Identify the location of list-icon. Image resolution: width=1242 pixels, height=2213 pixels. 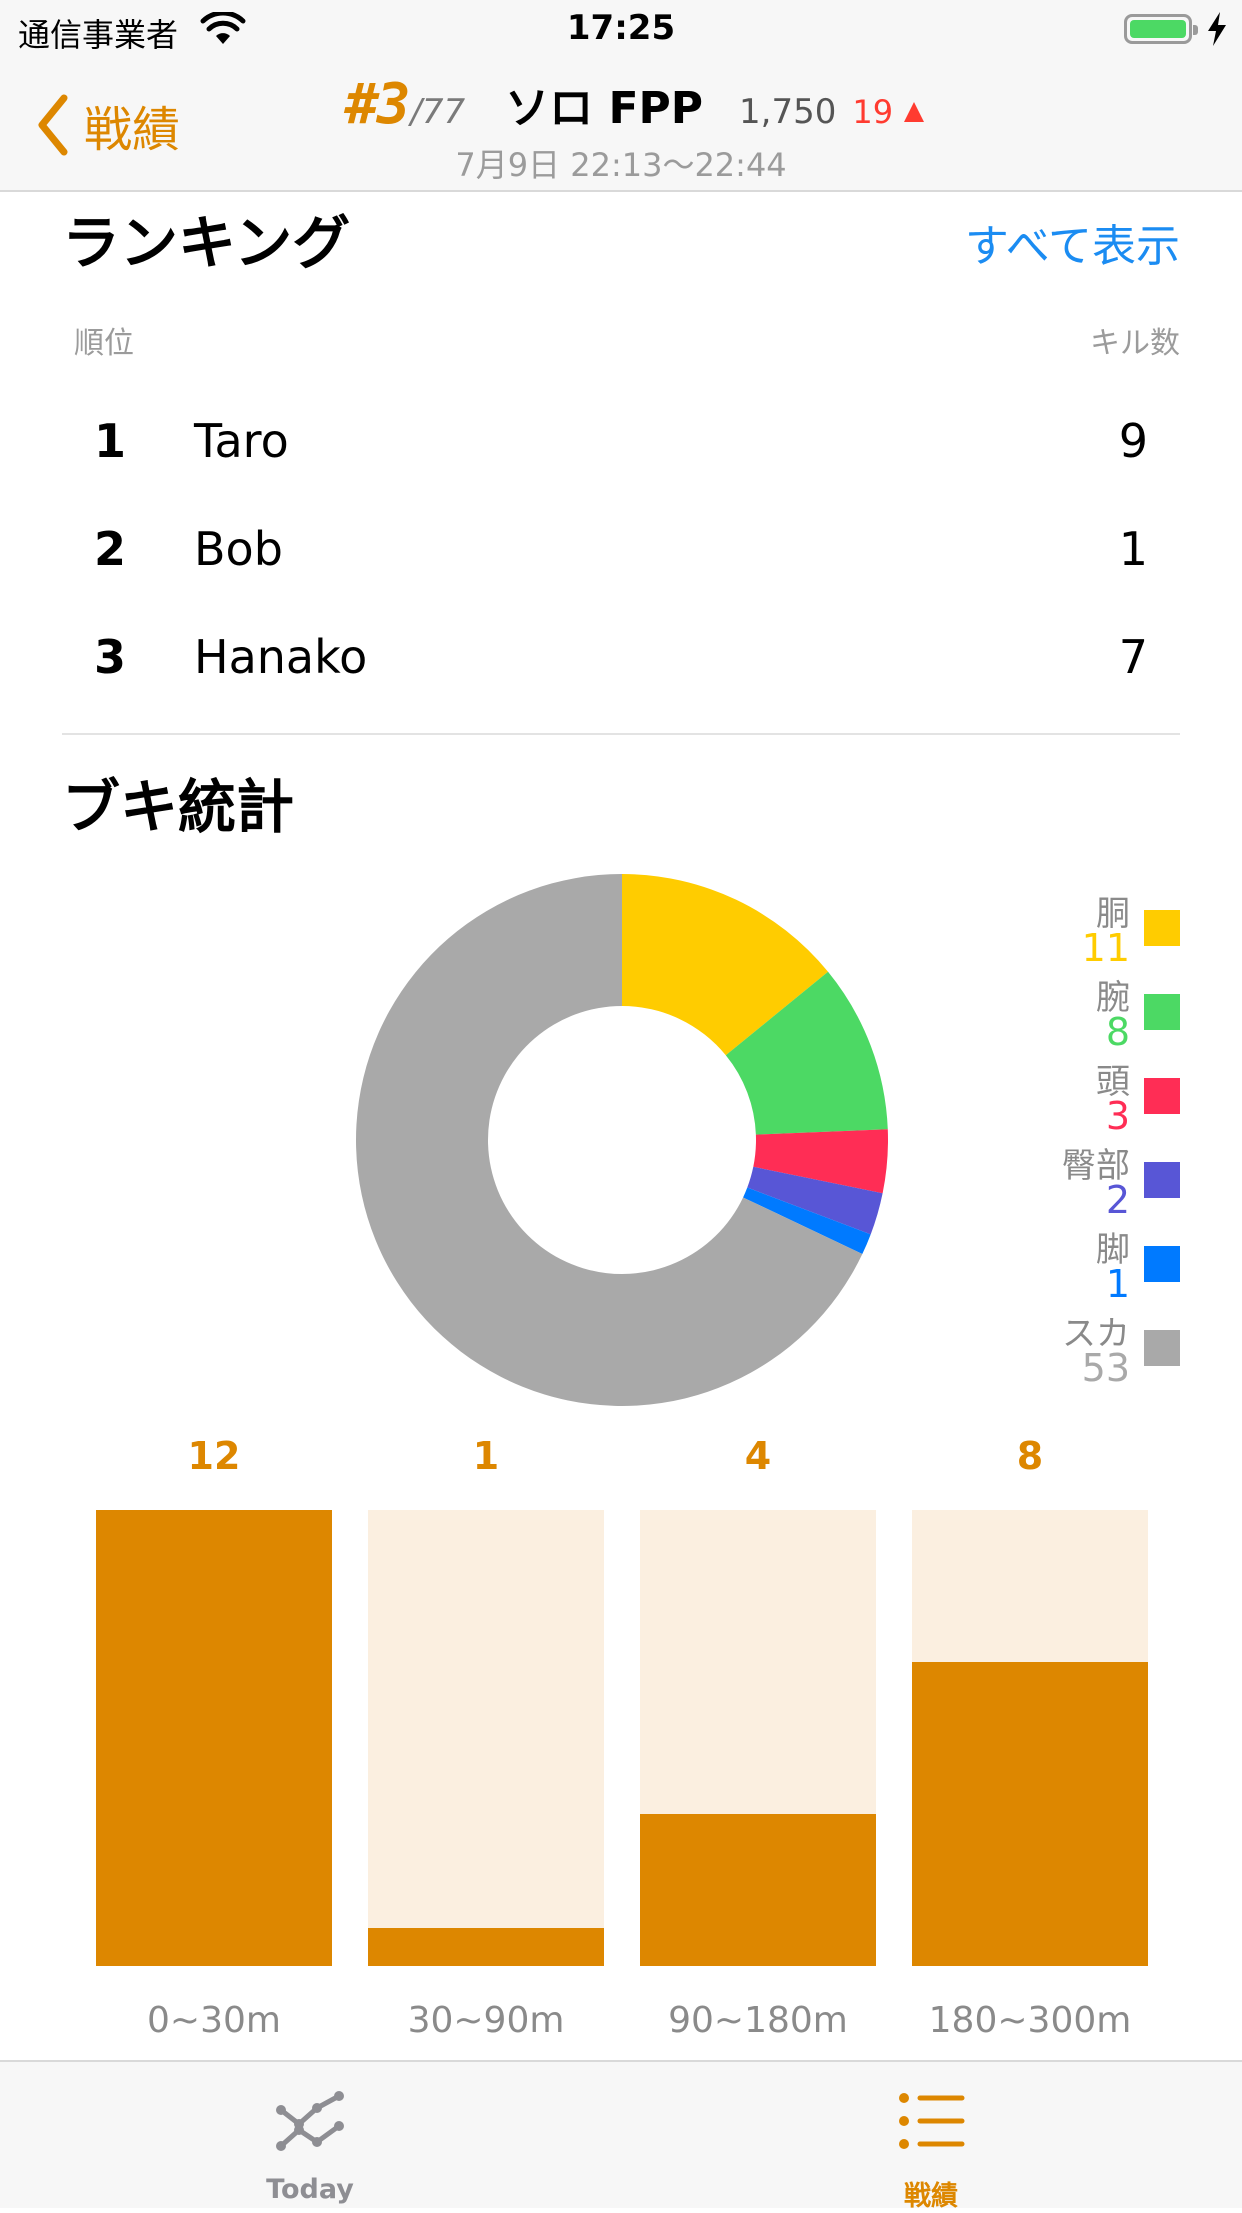
(932, 2121).